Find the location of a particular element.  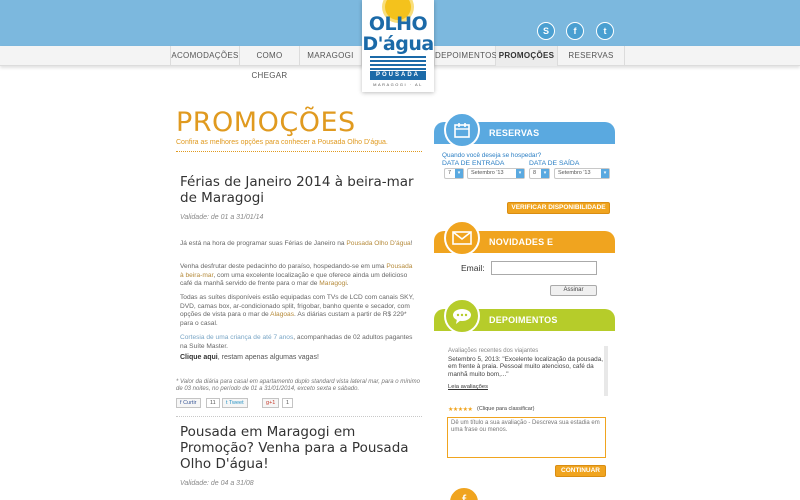

page-title: PROMOÇÕES is located at coordinates (266, 122).